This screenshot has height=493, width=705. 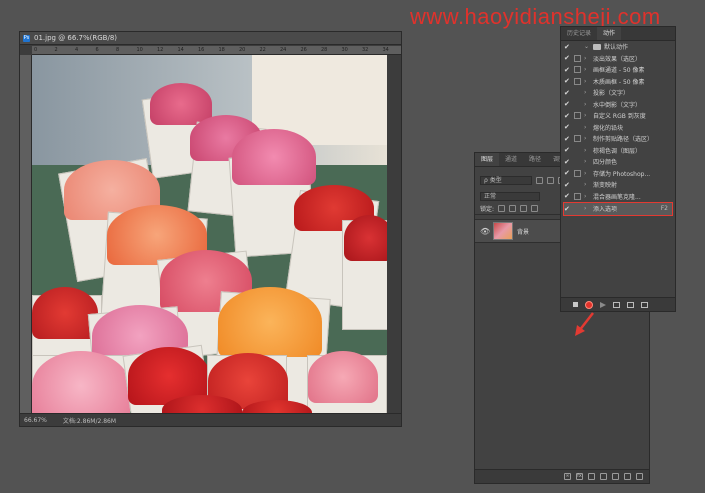 I want to click on action-row: ✔ › 水中倒影（文字）, so click(x=618, y=105).